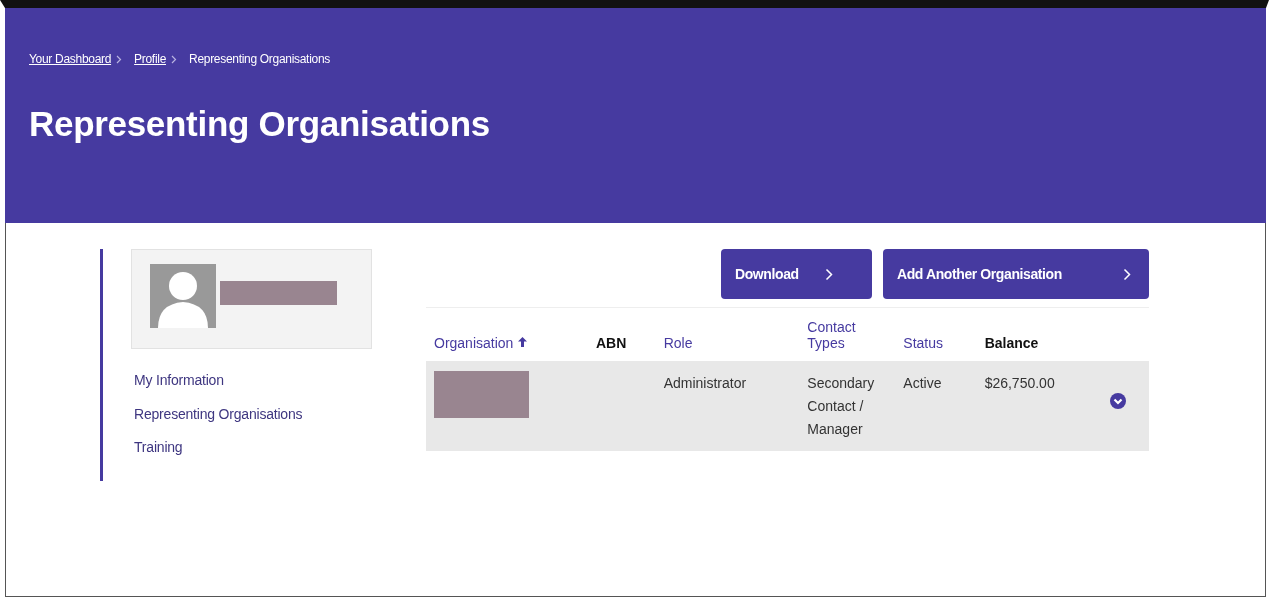 Image resolution: width=1269 pixels, height=597 pixels. I want to click on table-cell: Active, so click(922, 383).